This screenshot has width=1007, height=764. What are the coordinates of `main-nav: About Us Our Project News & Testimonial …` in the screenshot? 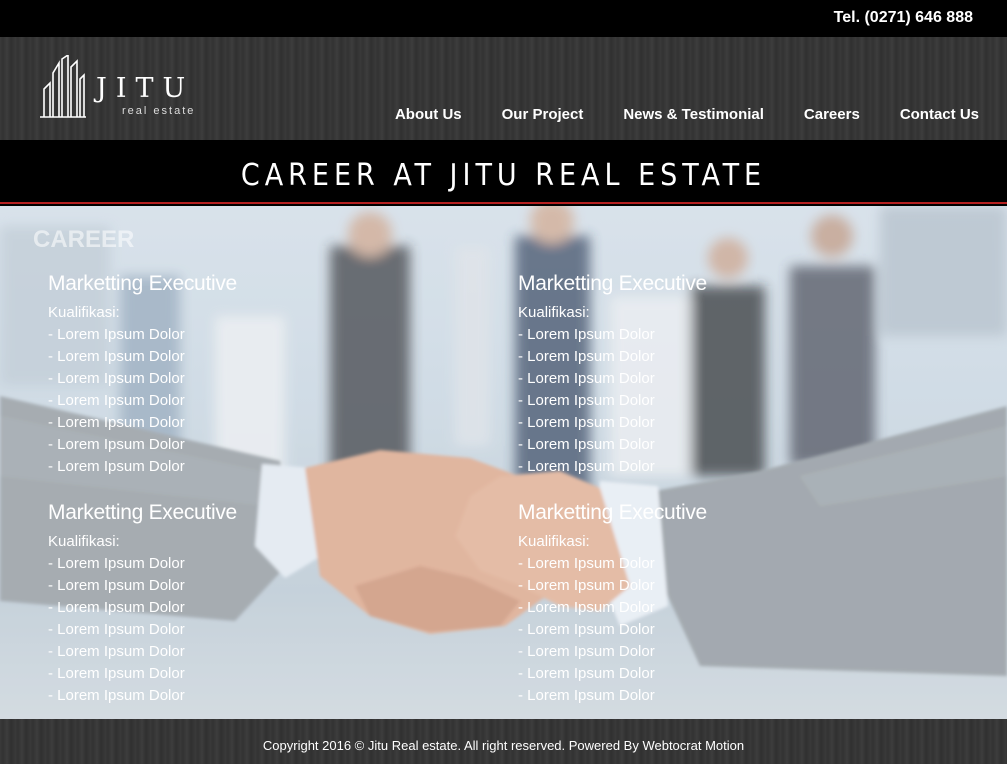 It's located at (667, 114).